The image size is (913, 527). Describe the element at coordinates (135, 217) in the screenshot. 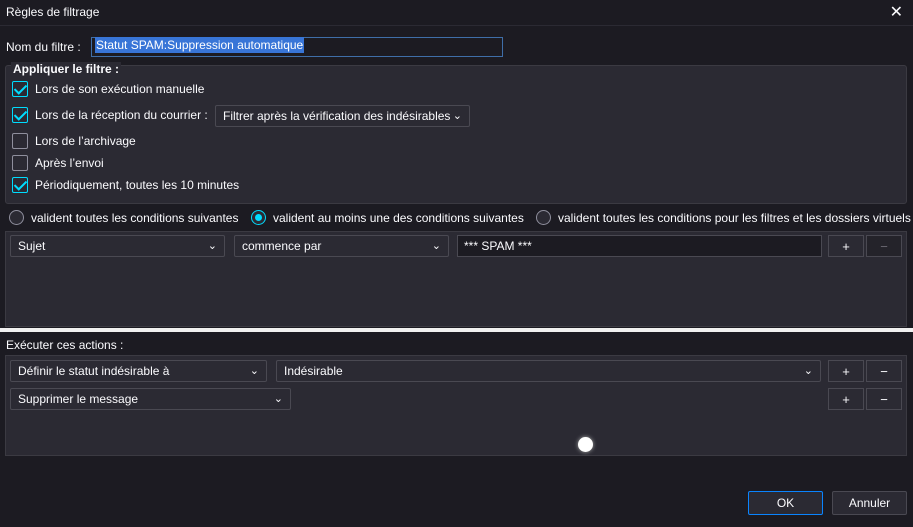

I see `radio-label: valident toutes les conditions suivantes` at that location.